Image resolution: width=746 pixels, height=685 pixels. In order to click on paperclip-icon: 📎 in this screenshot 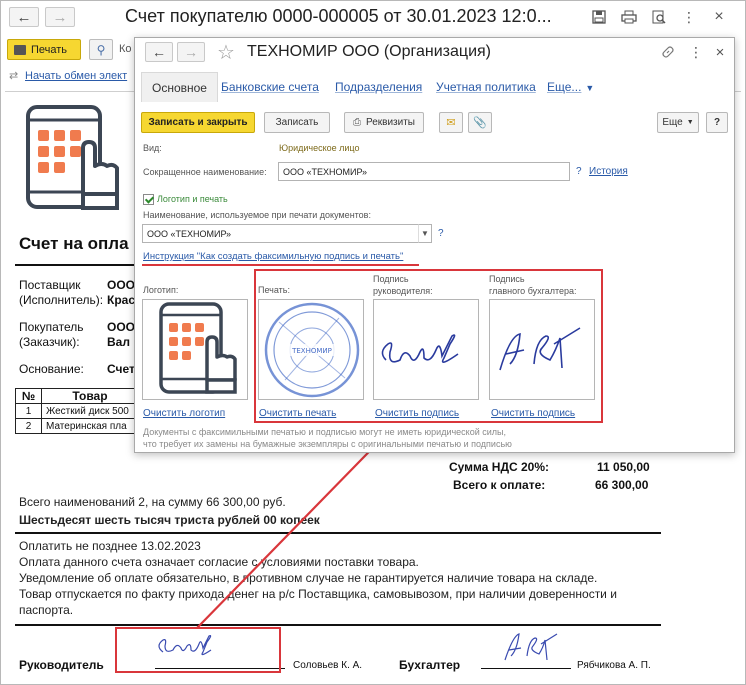, I will do `click(480, 123)`.